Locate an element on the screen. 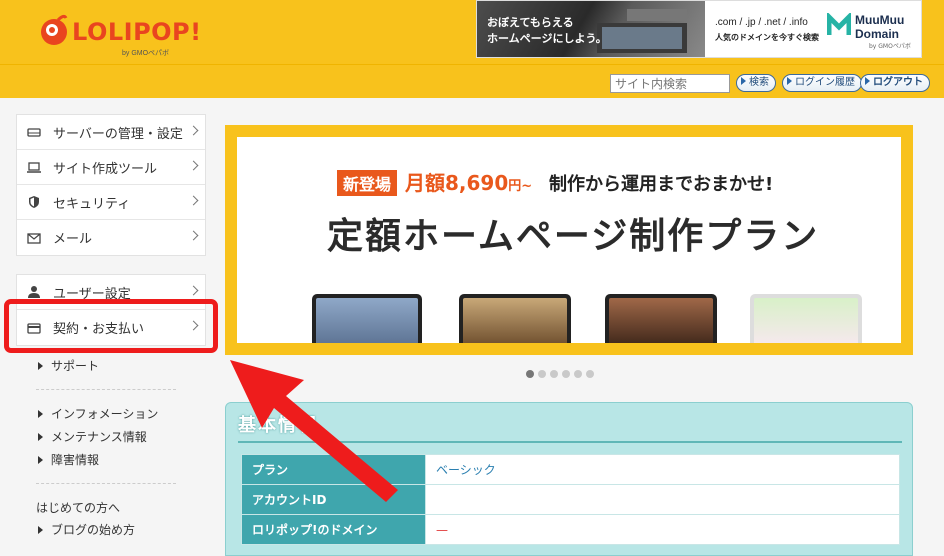 This screenshot has width=944, height=556. ad-brand: MuuMuu Domain is located at coordinates (879, 27).